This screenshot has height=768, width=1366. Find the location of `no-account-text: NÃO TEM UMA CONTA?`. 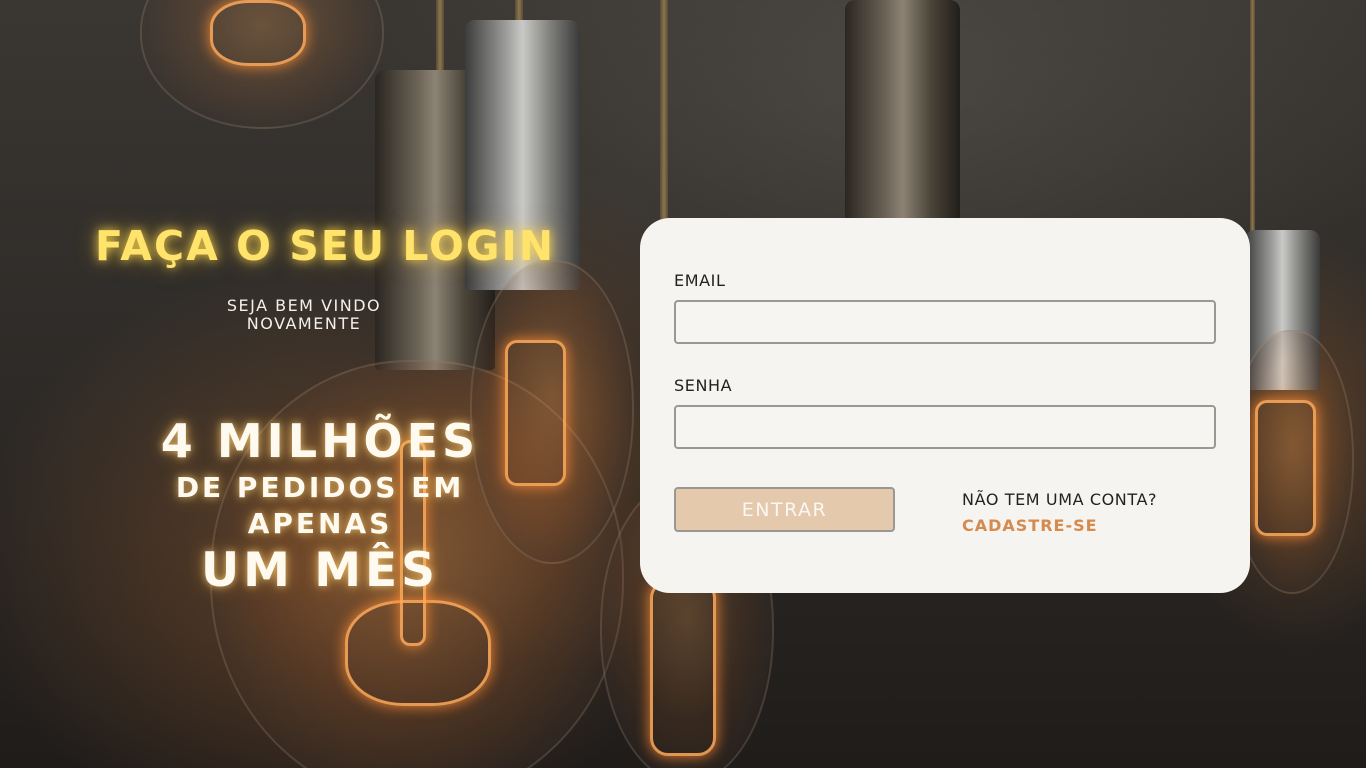

no-account-text: NÃO TEM UMA CONTA? is located at coordinates (1060, 499).